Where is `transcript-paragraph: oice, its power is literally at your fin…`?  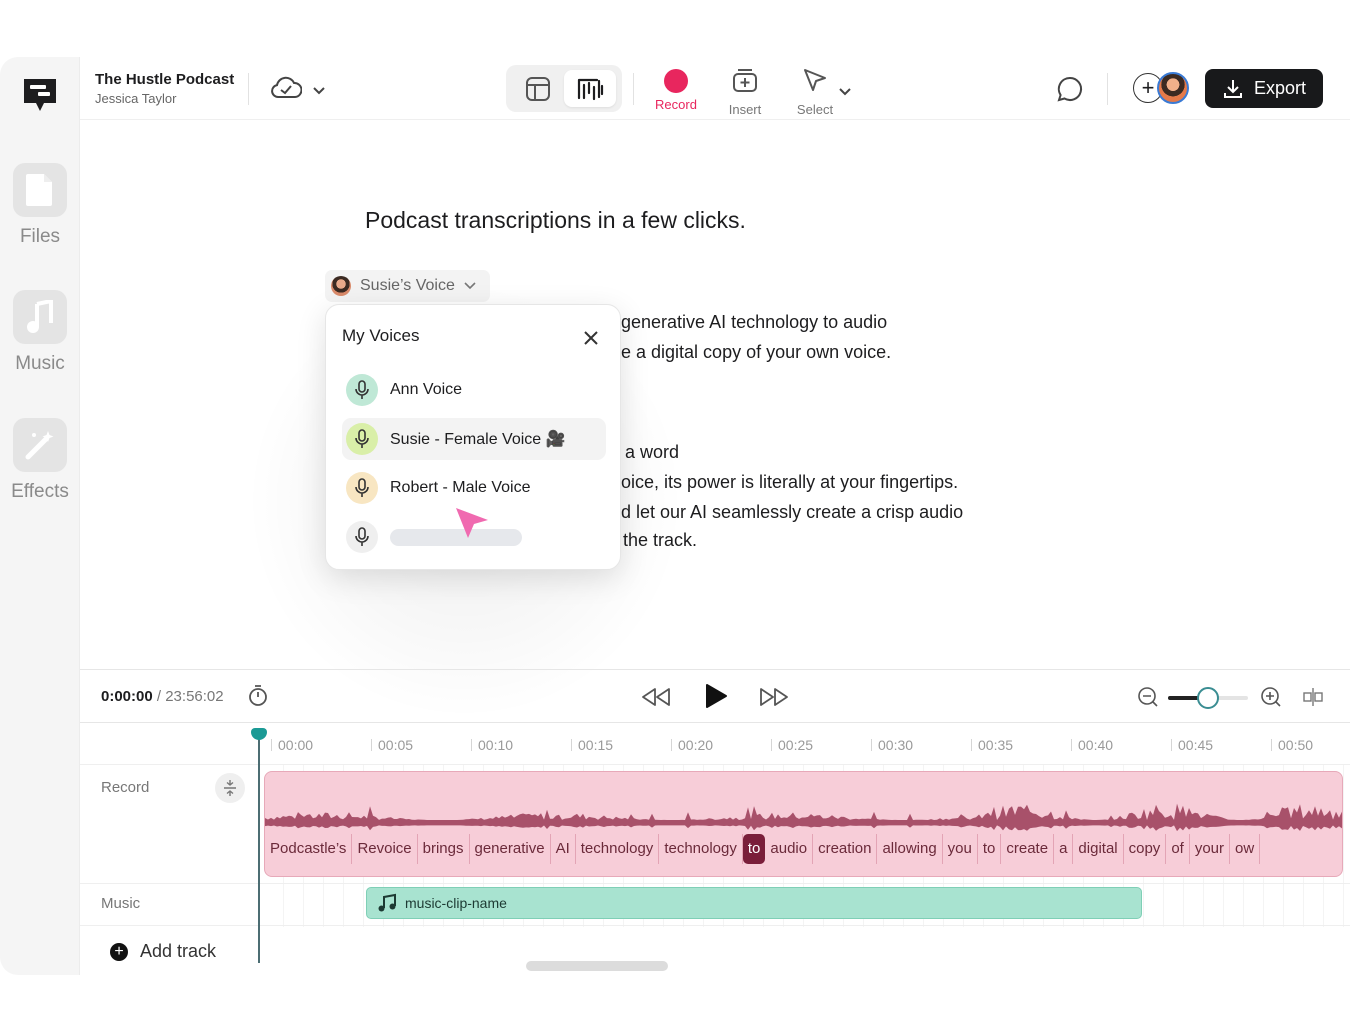
transcript-paragraph: oice, its power is literally at your fin… is located at coordinates (792, 511).